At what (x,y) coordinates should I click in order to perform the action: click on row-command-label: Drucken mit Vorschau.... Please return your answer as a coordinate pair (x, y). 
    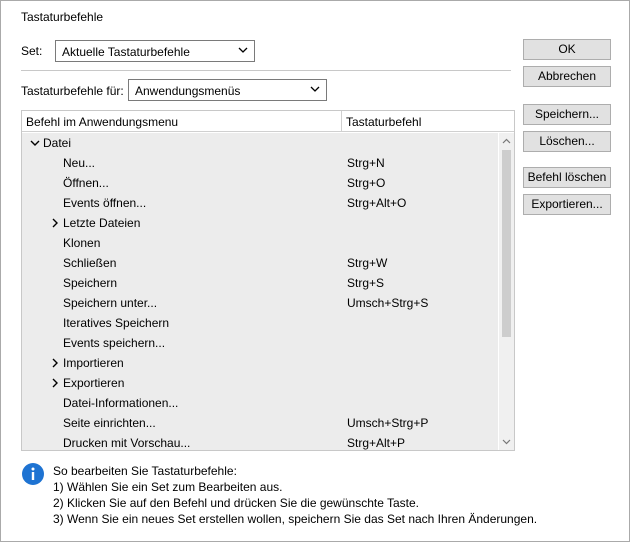
    Looking at the image, I should click on (127, 443).